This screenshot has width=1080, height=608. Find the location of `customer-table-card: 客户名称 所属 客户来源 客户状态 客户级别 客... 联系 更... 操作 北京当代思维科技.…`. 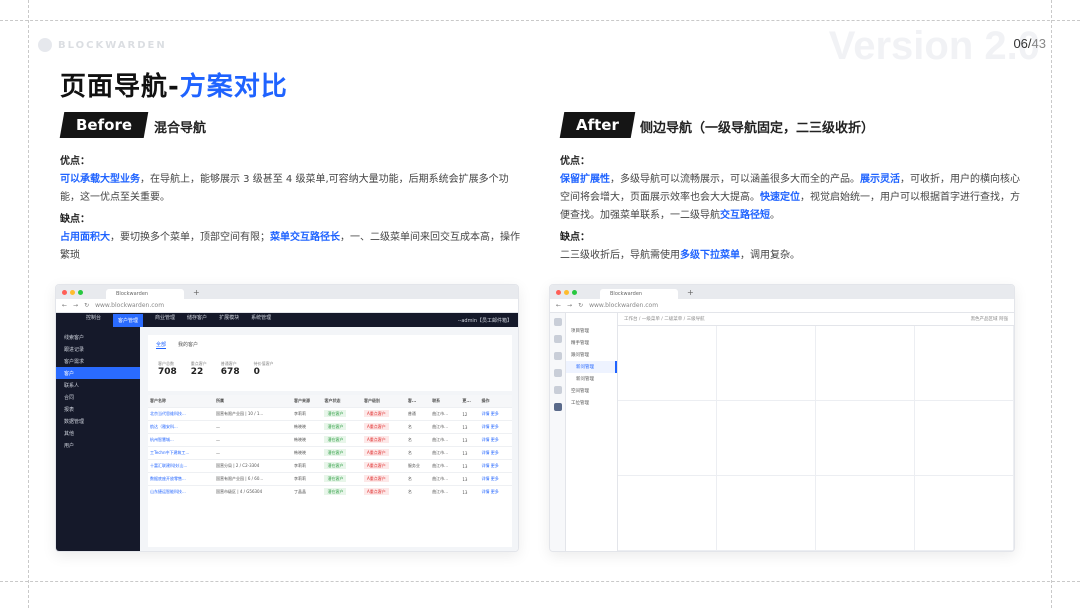

customer-table-card: 客户名称 所属 客户来源 客户状态 客户级别 客... 联系 更... 操作 北京当代思维科技.… is located at coordinates (330, 471).